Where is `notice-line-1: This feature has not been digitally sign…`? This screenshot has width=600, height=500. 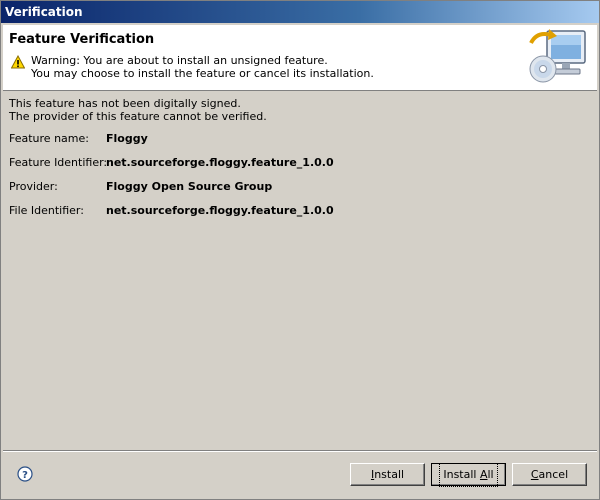 notice-line-1: This feature has not been digitally sign… is located at coordinates (125, 103).